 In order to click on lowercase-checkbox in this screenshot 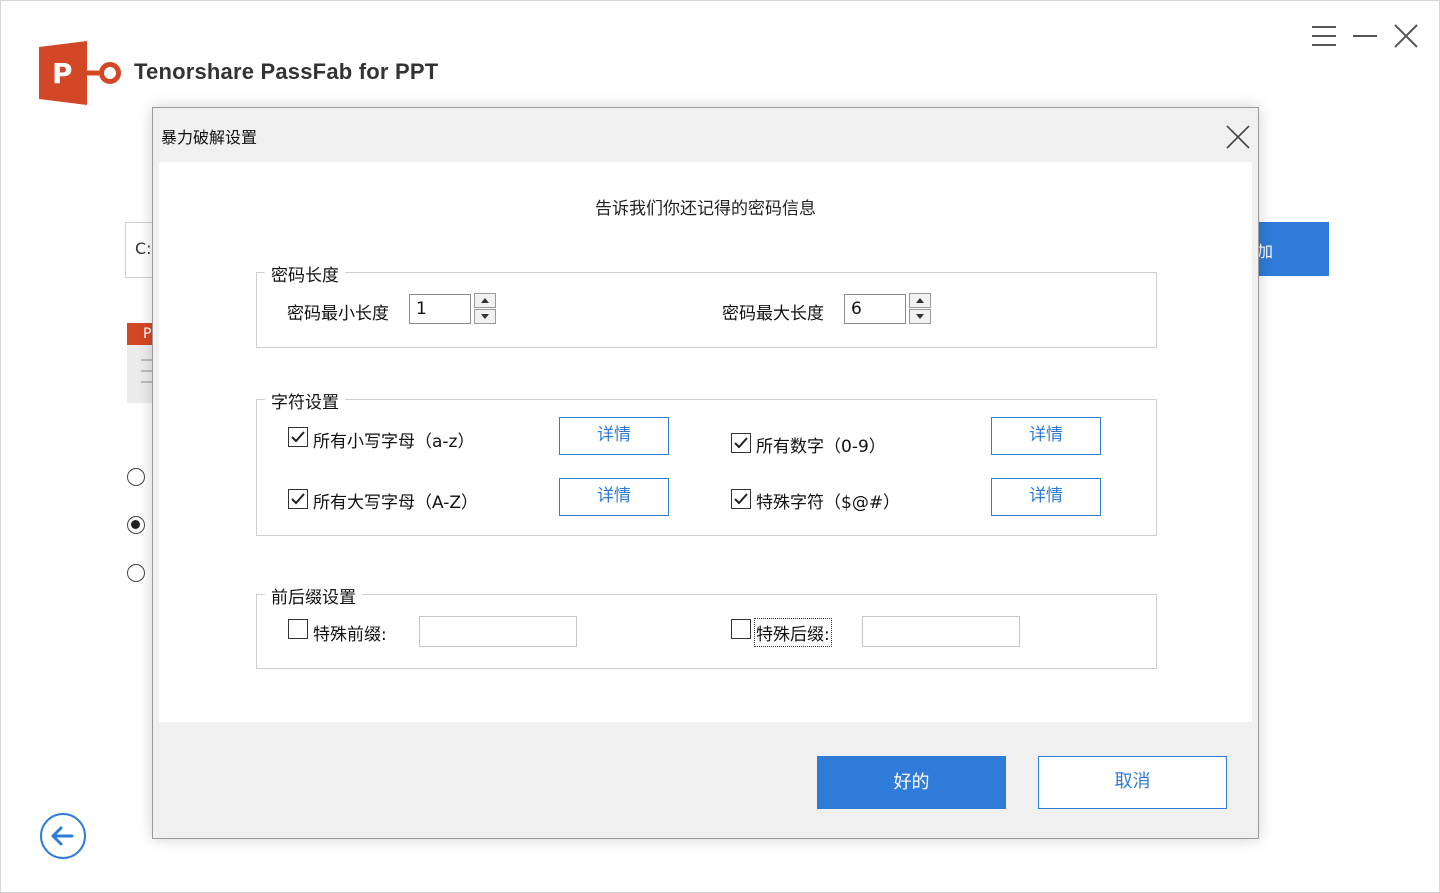, I will do `click(298, 437)`.